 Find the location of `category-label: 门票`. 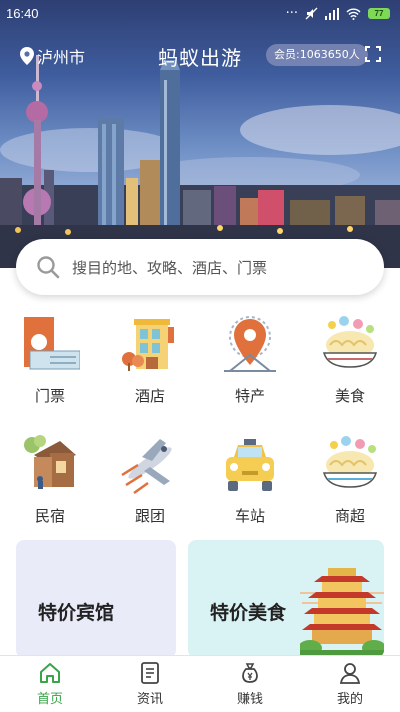

category-label: 门票 is located at coordinates (49, 396).